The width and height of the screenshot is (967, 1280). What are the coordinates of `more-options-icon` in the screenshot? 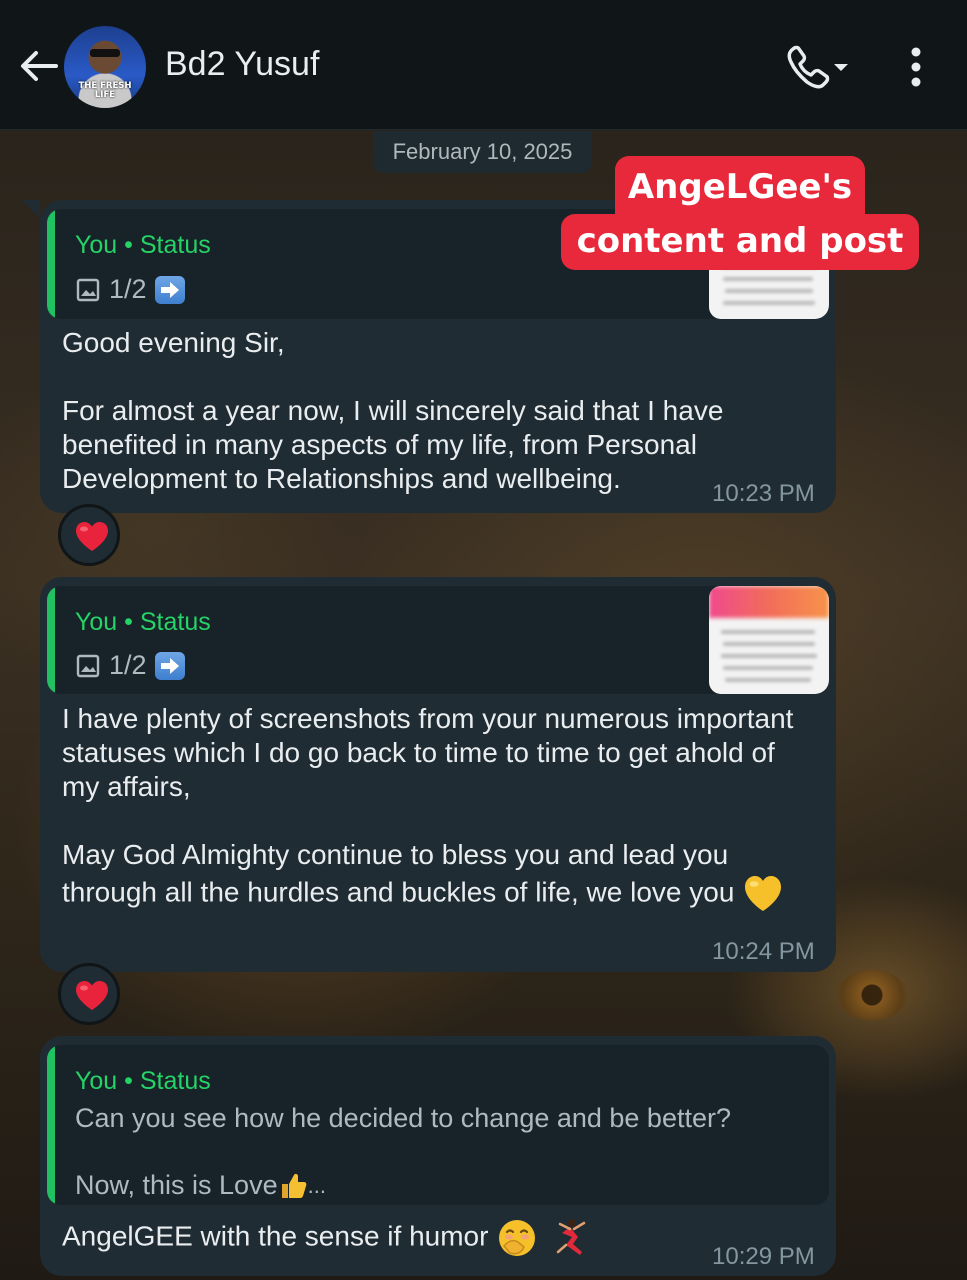 It's located at (916, 67).